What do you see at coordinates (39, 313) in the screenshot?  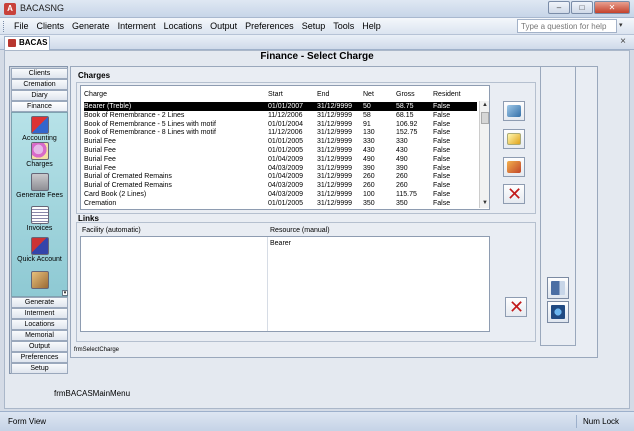 I see `nav-button-interment: Interment` at bounding box center [39, 313].